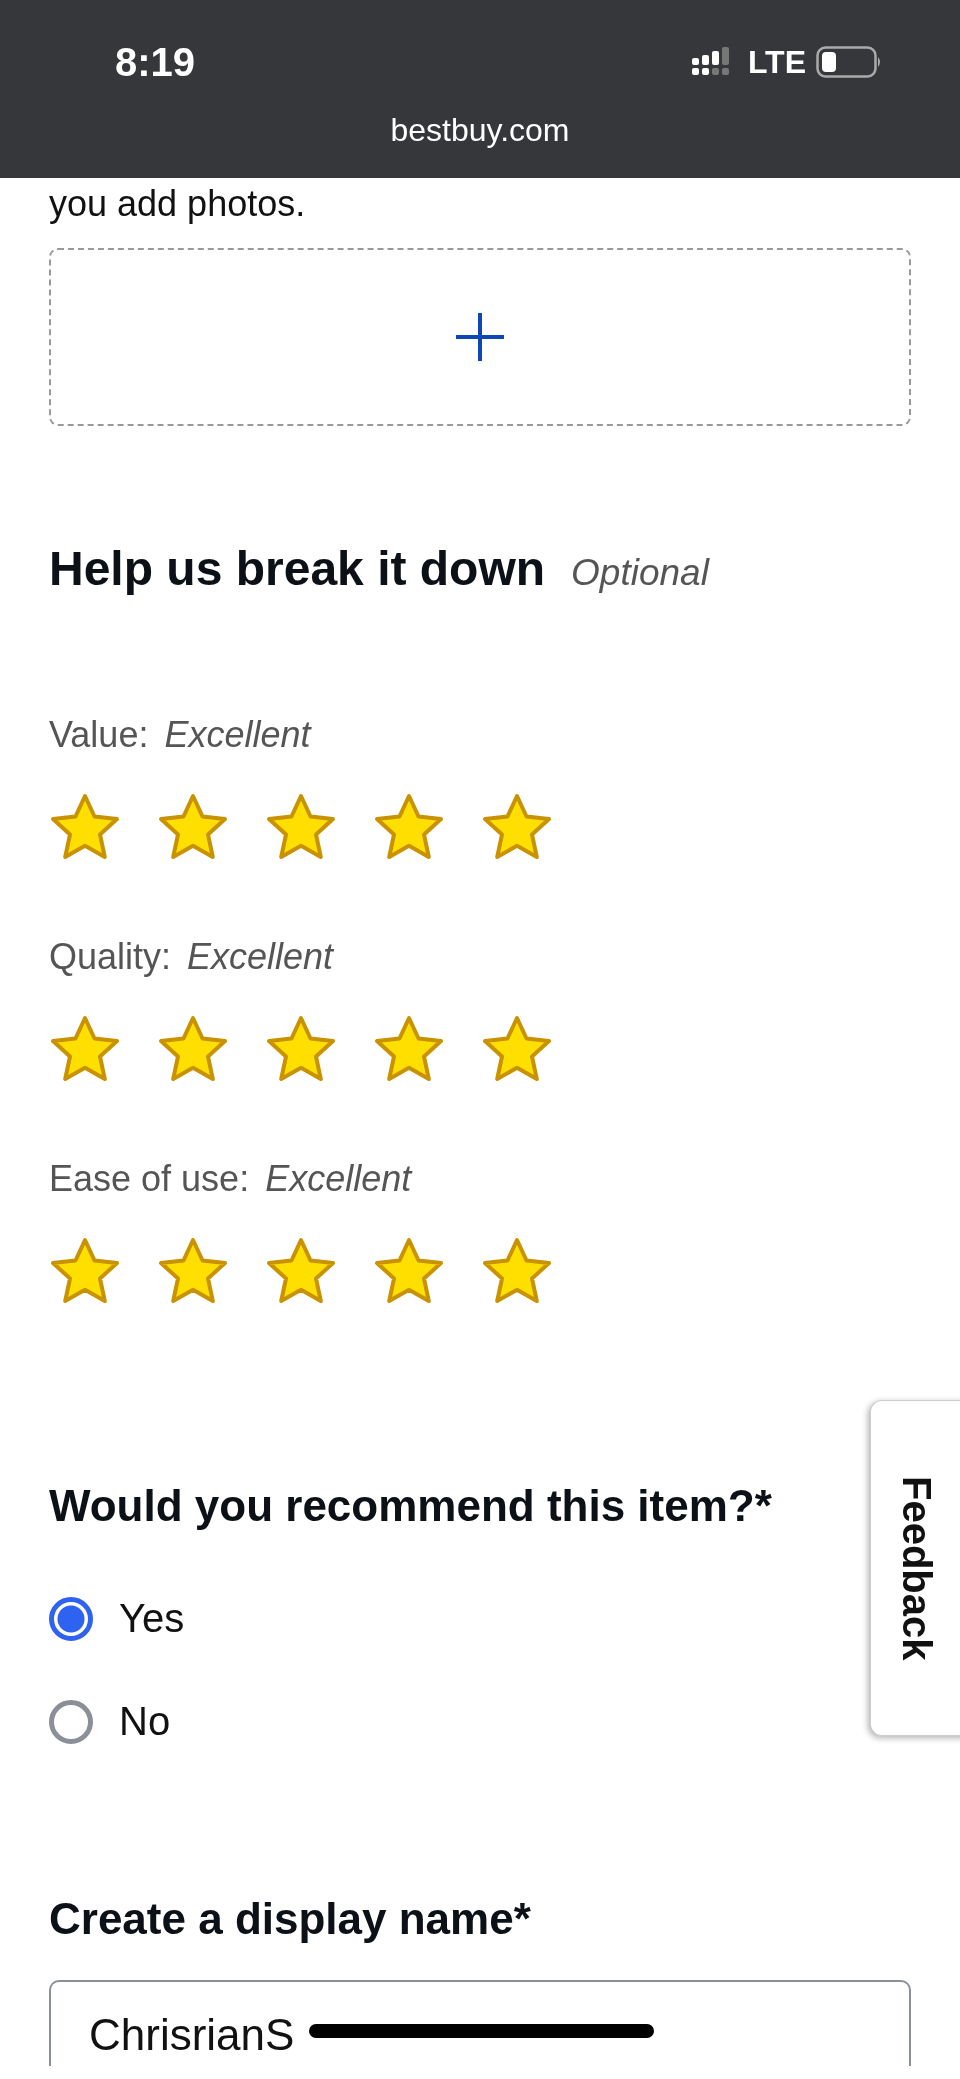  Describe the element at coordinates (849, 62) in the screenshot. I see `battery-icon` at that location.